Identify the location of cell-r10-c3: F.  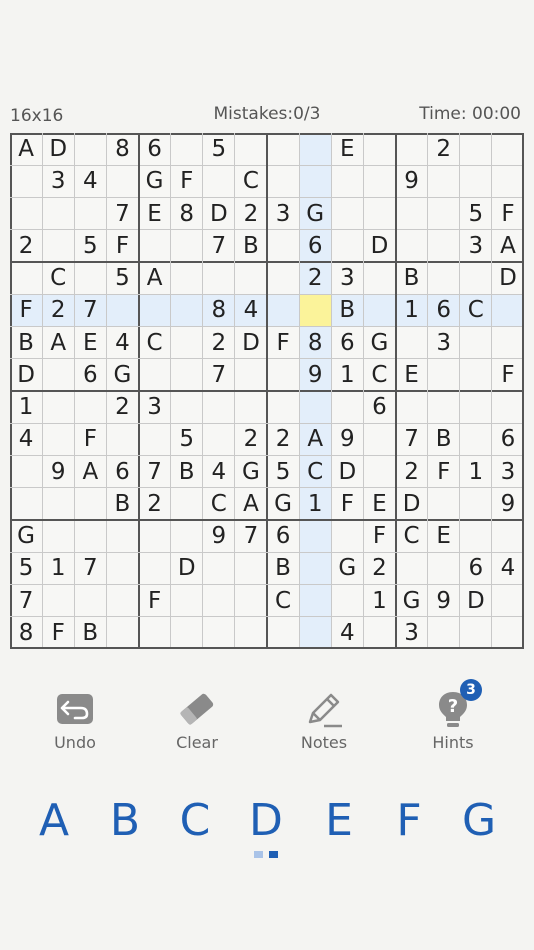
(90, 439).